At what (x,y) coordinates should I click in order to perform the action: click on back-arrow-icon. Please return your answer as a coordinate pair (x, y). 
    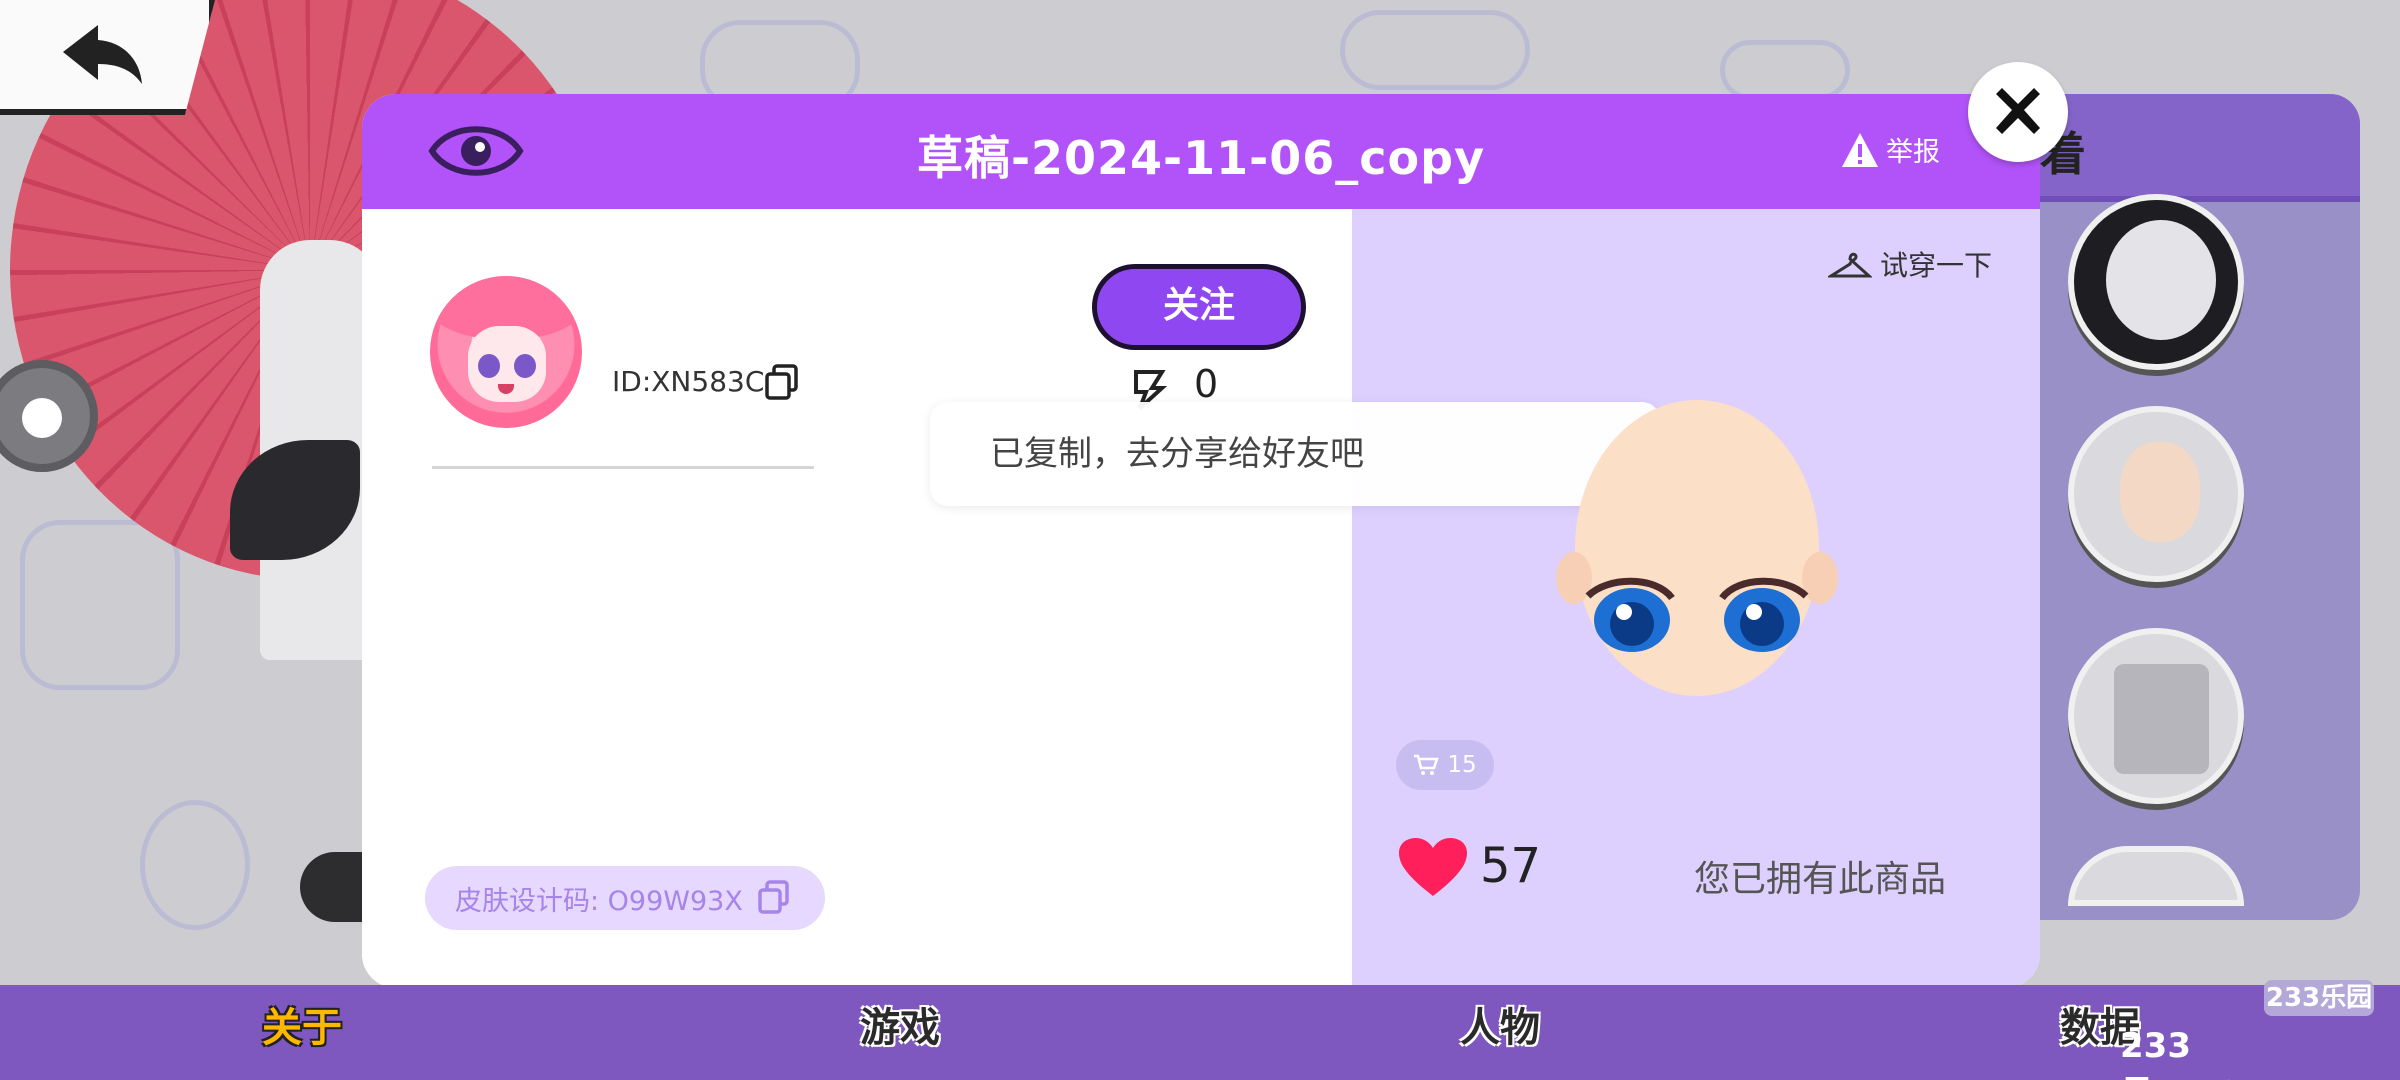
    Looking at the image, I should click on (102, 54).